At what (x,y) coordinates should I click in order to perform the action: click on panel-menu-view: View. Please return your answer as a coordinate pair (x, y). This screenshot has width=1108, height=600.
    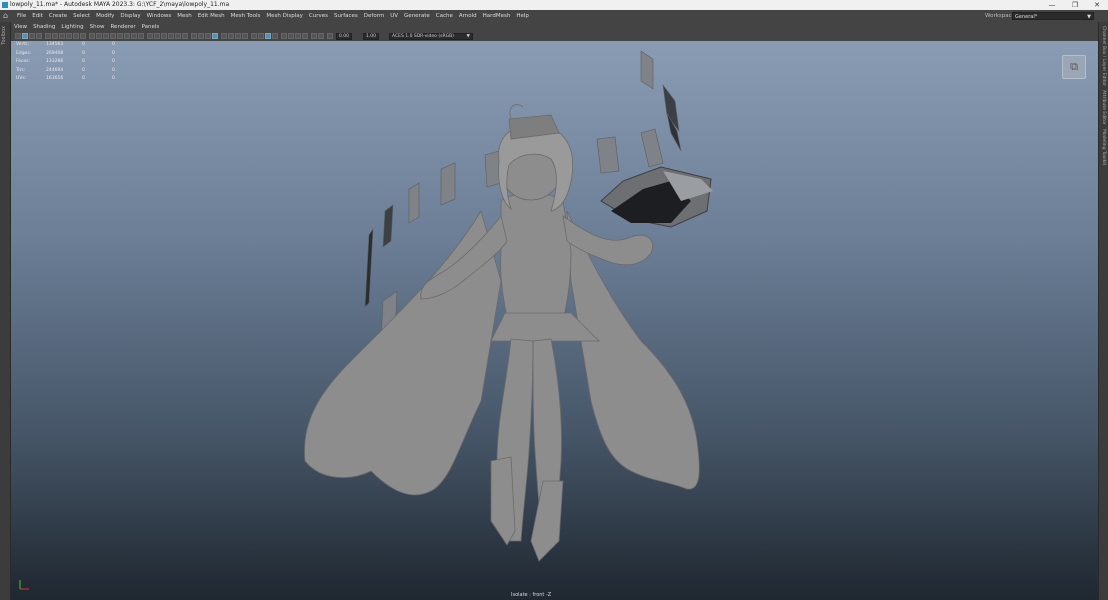
    Looking at the image, I should click on (20, 27).